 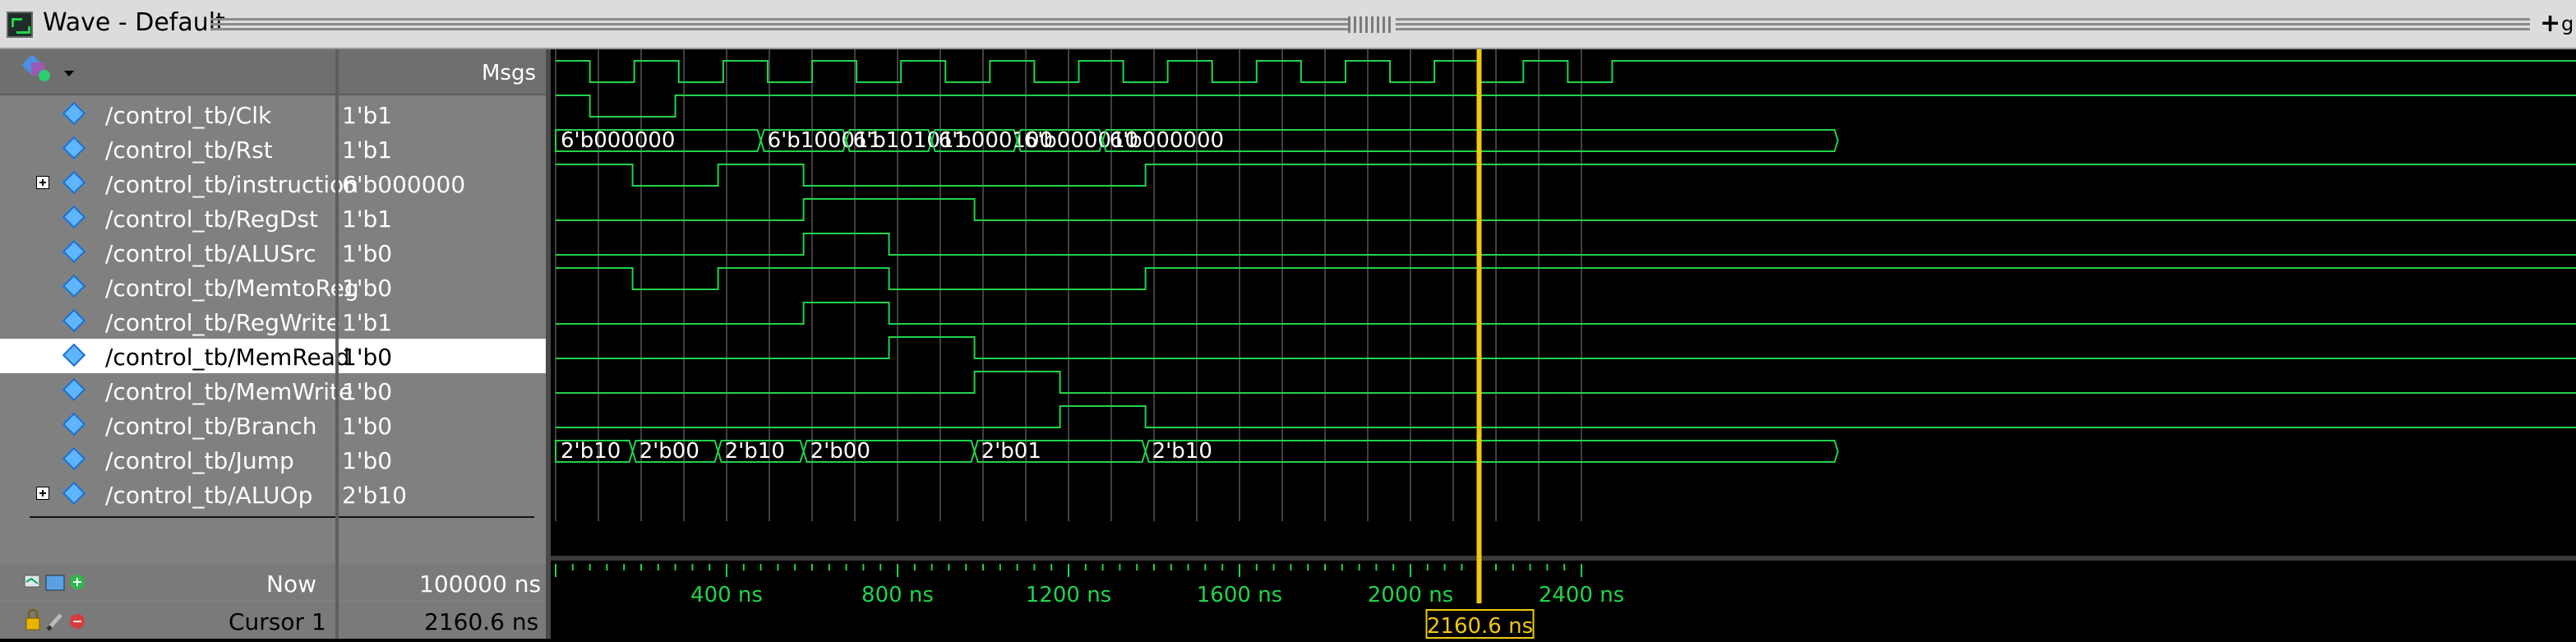 I want to click on signal-row: /control_tb/Clk 1'b1, so click(x=274, y=115).